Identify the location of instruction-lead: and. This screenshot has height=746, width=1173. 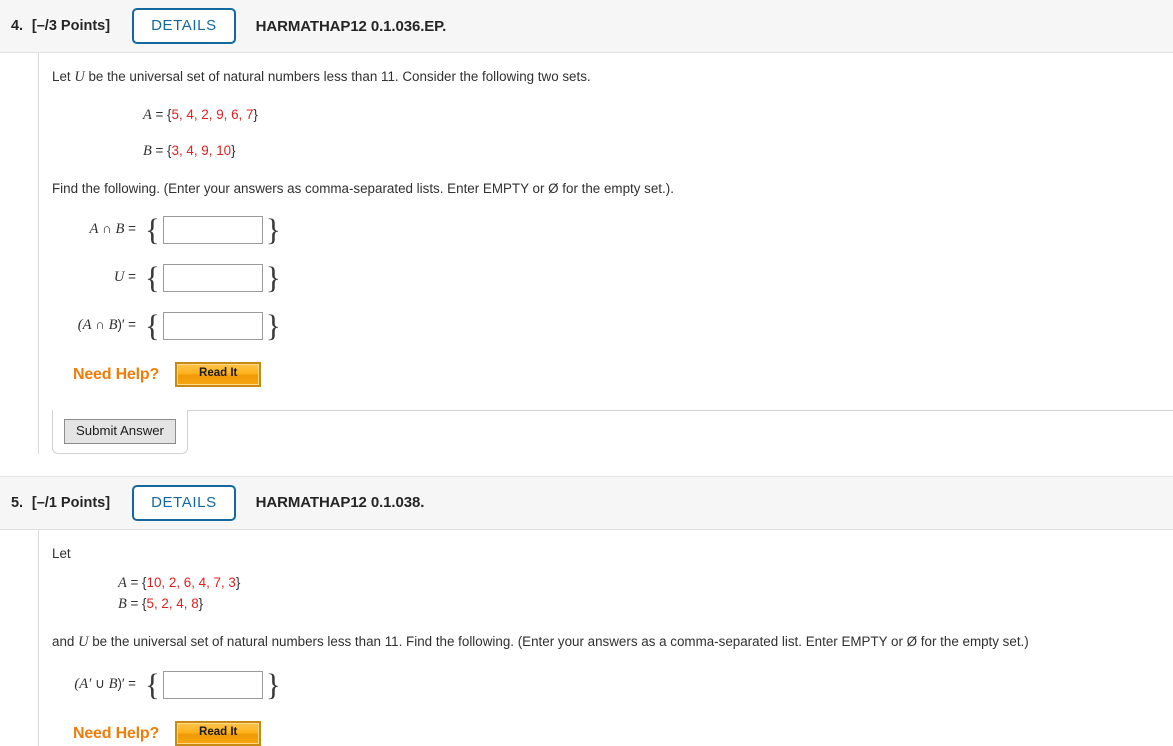
(65, 641).